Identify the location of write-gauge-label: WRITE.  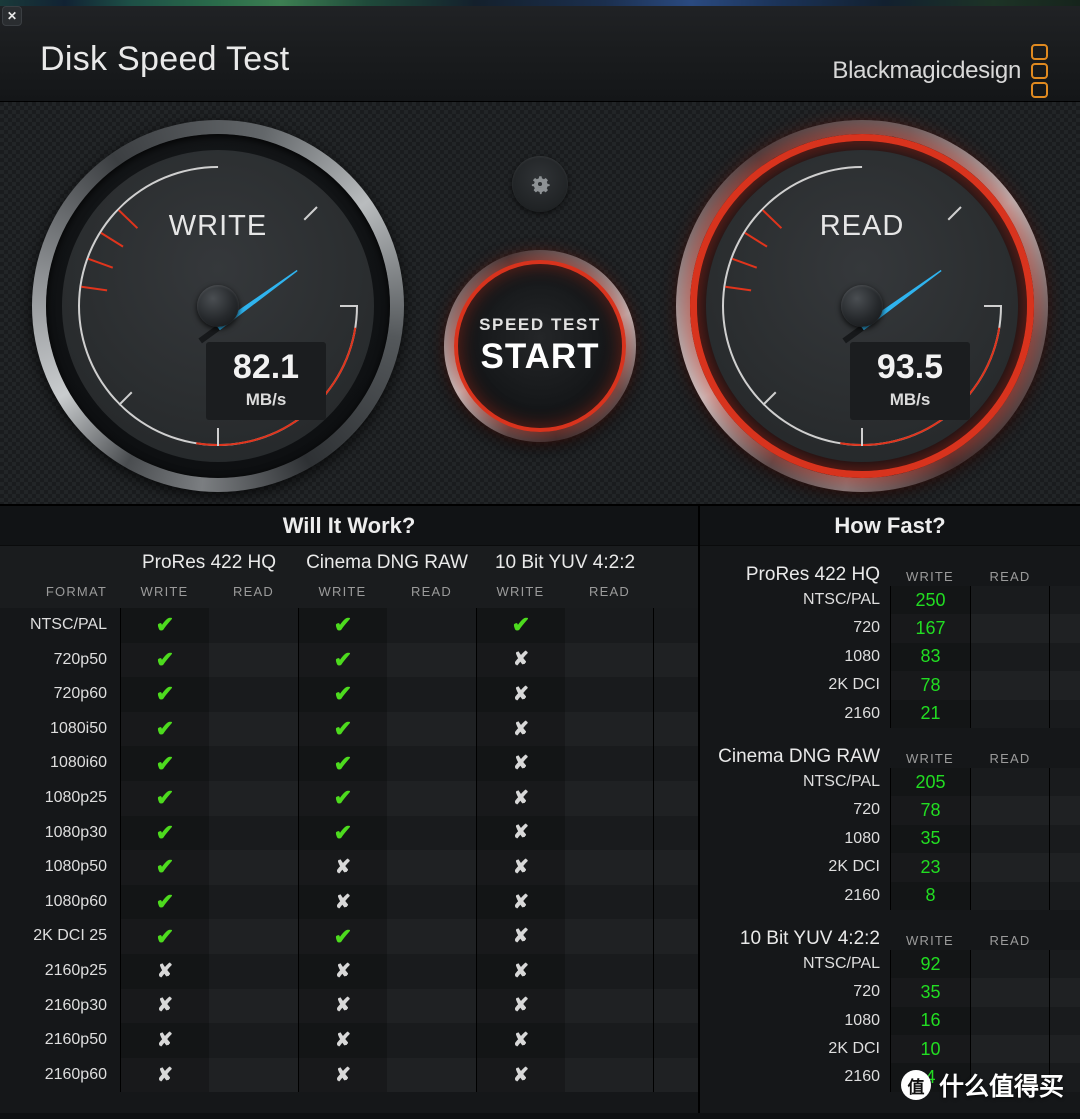
(218, 226).